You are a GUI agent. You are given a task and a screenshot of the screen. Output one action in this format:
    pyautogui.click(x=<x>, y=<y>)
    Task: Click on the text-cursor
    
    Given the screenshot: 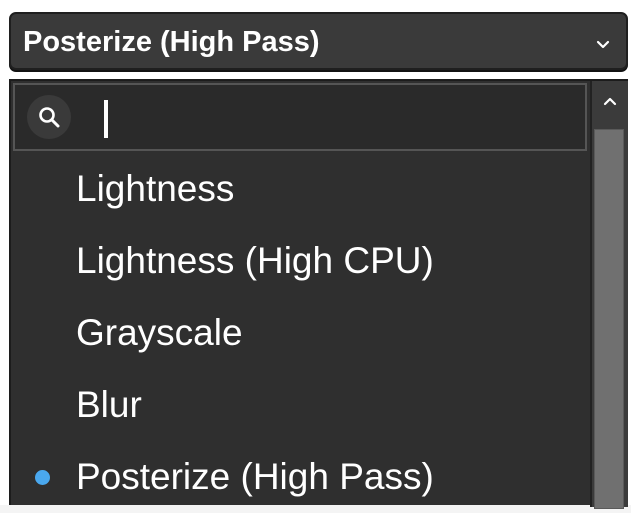 What is the action you would take?
    pyautogui.click(x=106, y=119)
    